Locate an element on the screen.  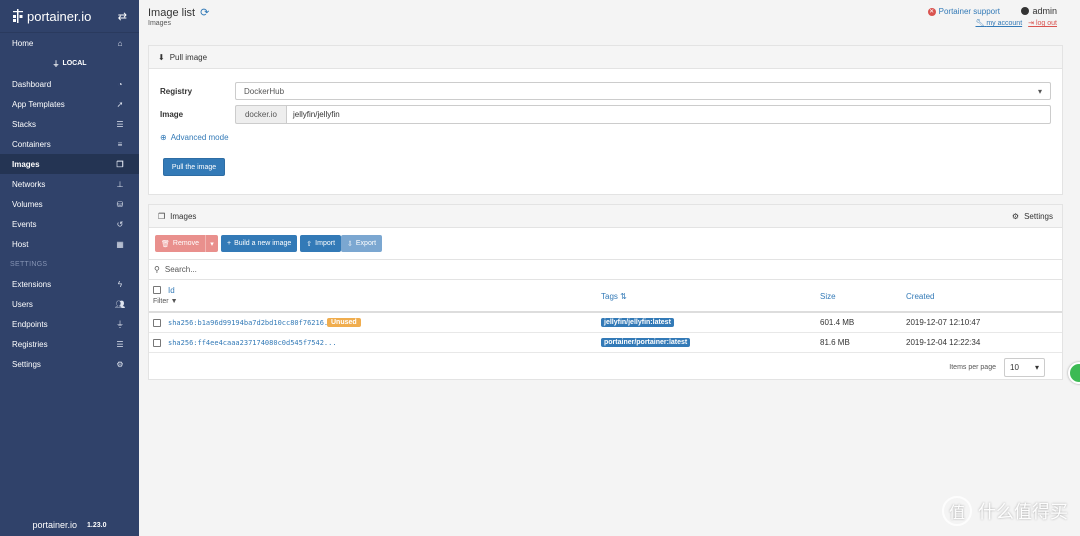
export-button: ⇩ Export is located at coordinates (362, 243).